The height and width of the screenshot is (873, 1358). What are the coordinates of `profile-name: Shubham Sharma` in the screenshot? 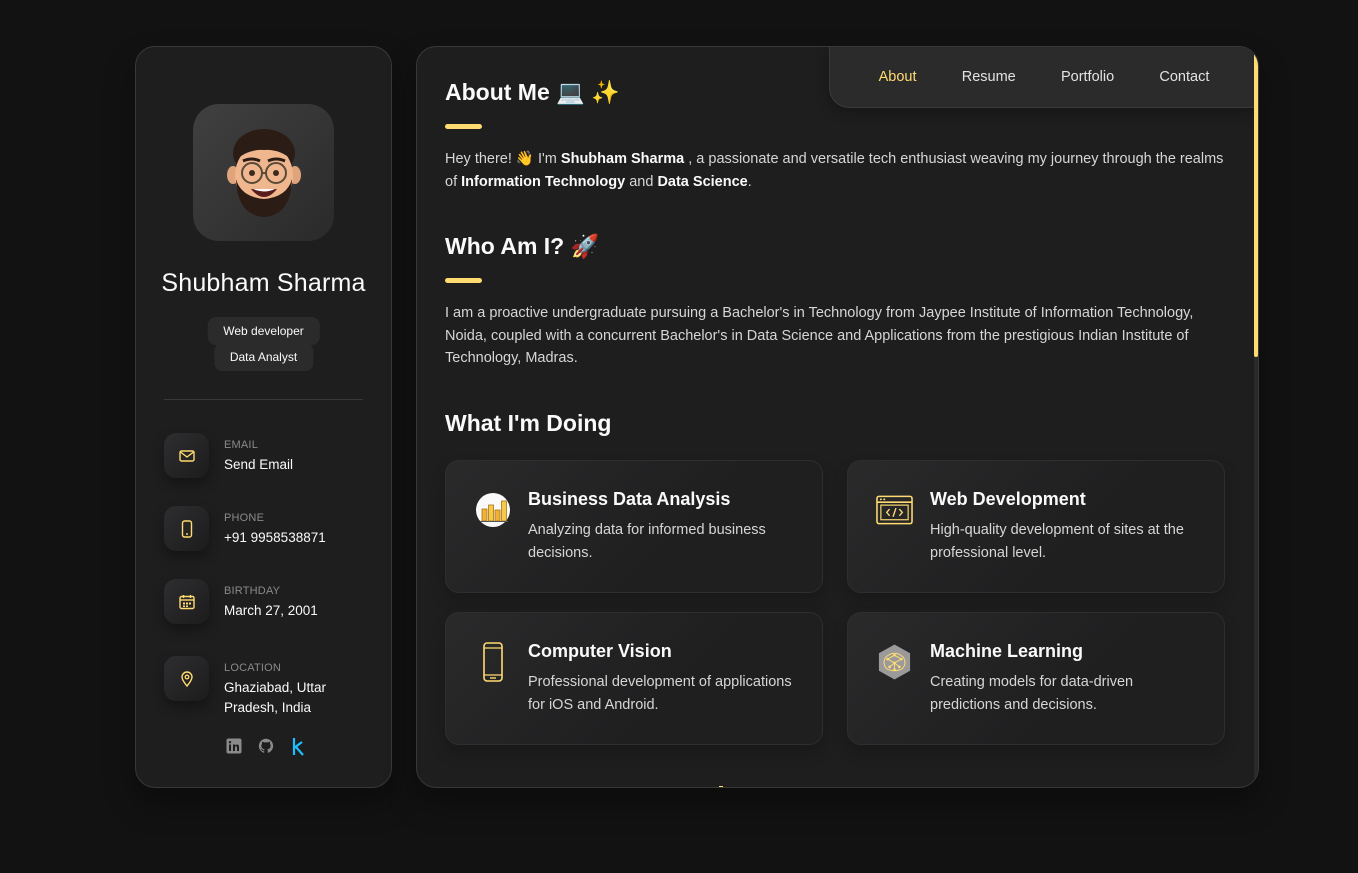 It's located at (263, 283).